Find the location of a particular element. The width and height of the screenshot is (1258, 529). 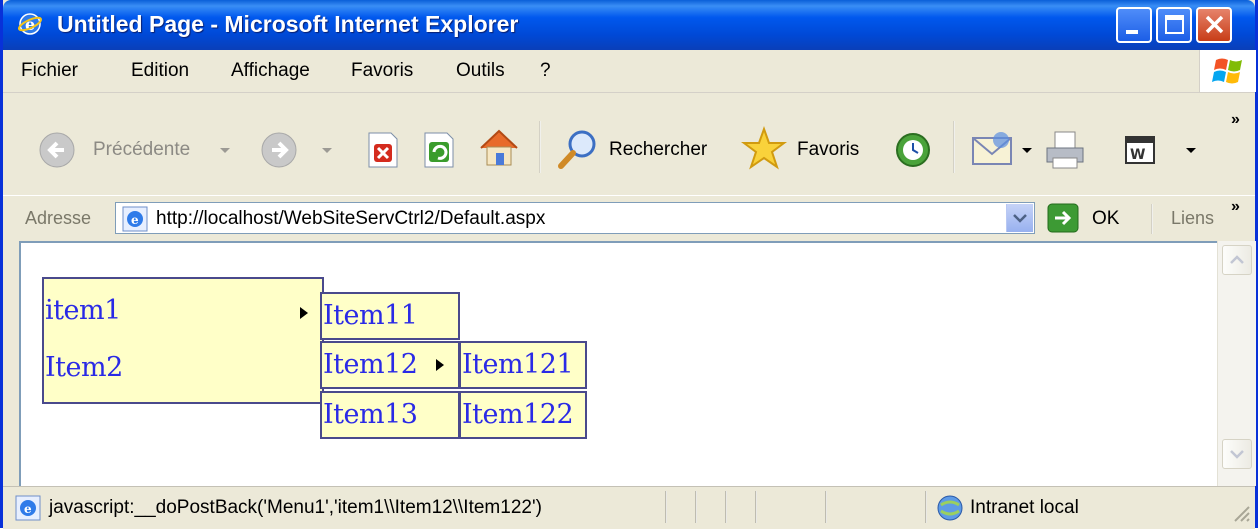

home-icon is located at coordinates (499, 147).